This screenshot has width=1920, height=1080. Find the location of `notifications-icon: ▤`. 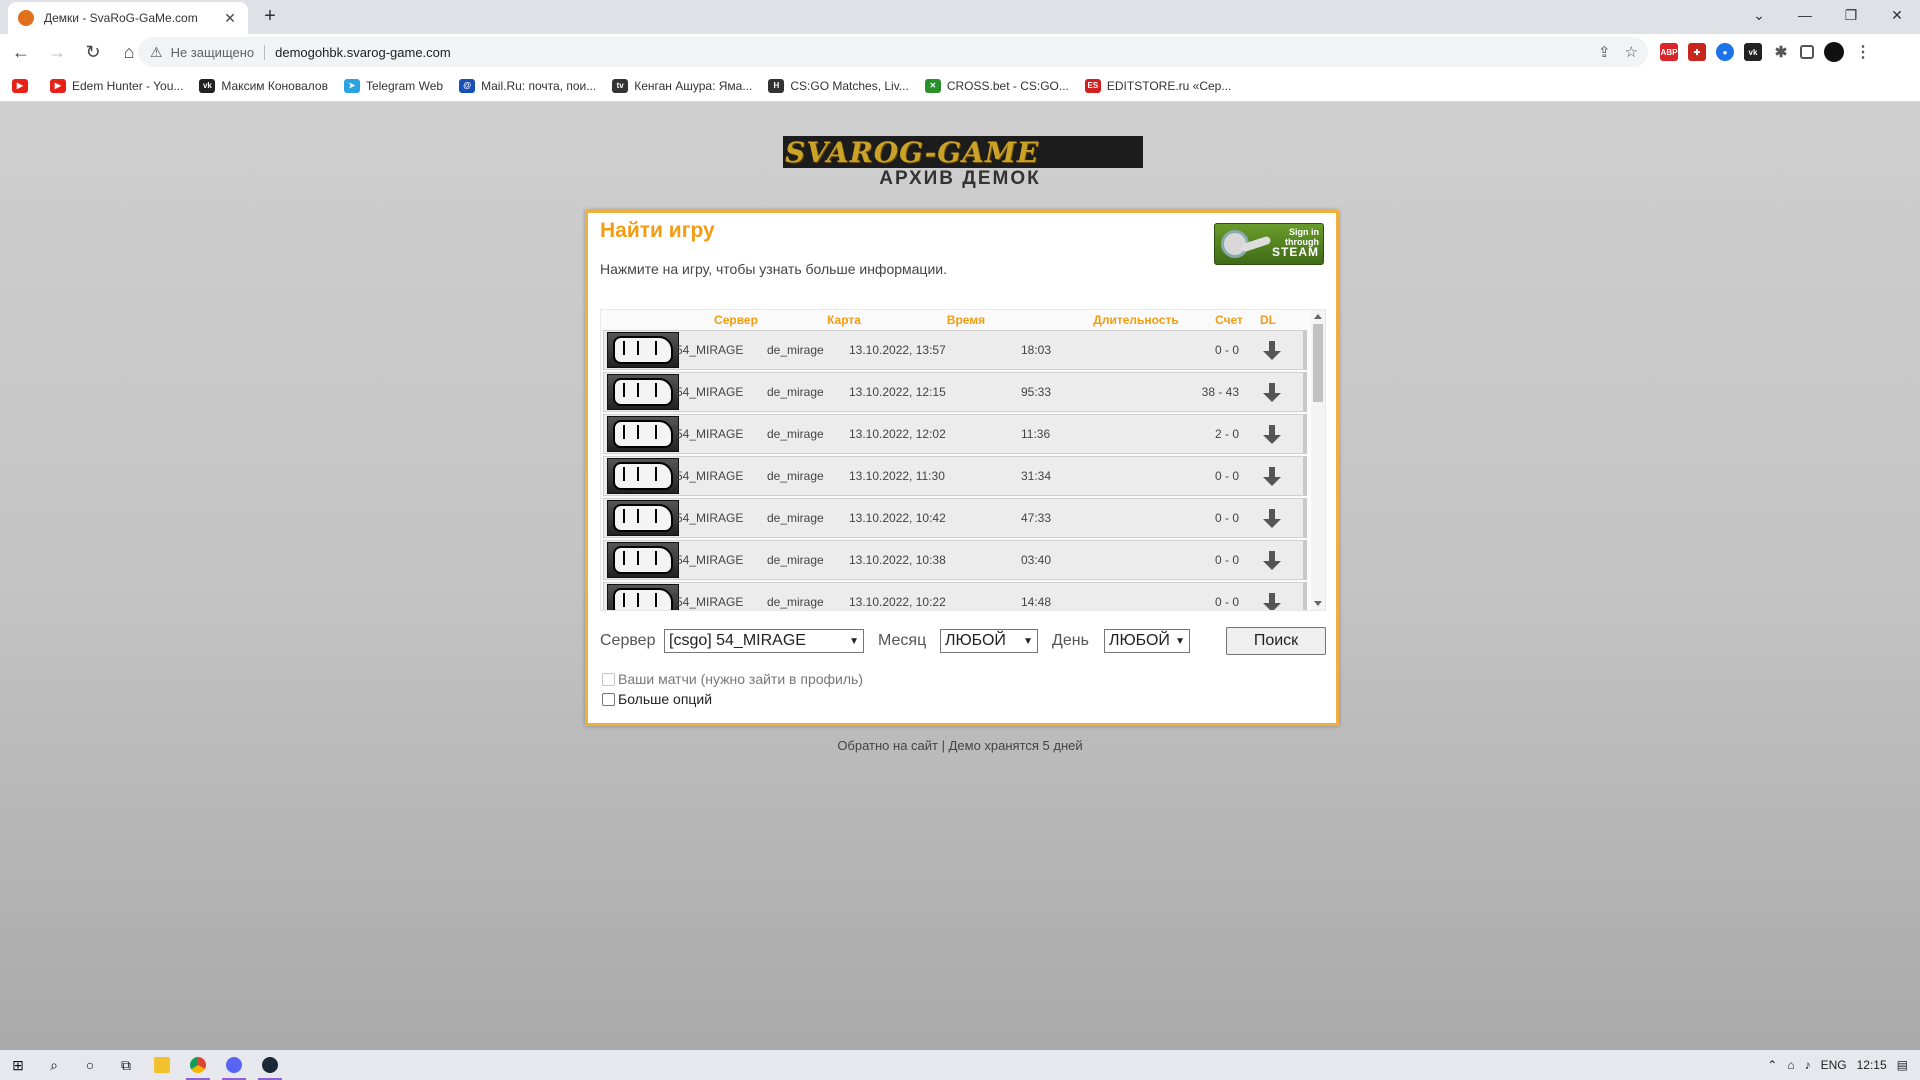

notifications-icon: ▤ is located at coordinates (1902, 1065).